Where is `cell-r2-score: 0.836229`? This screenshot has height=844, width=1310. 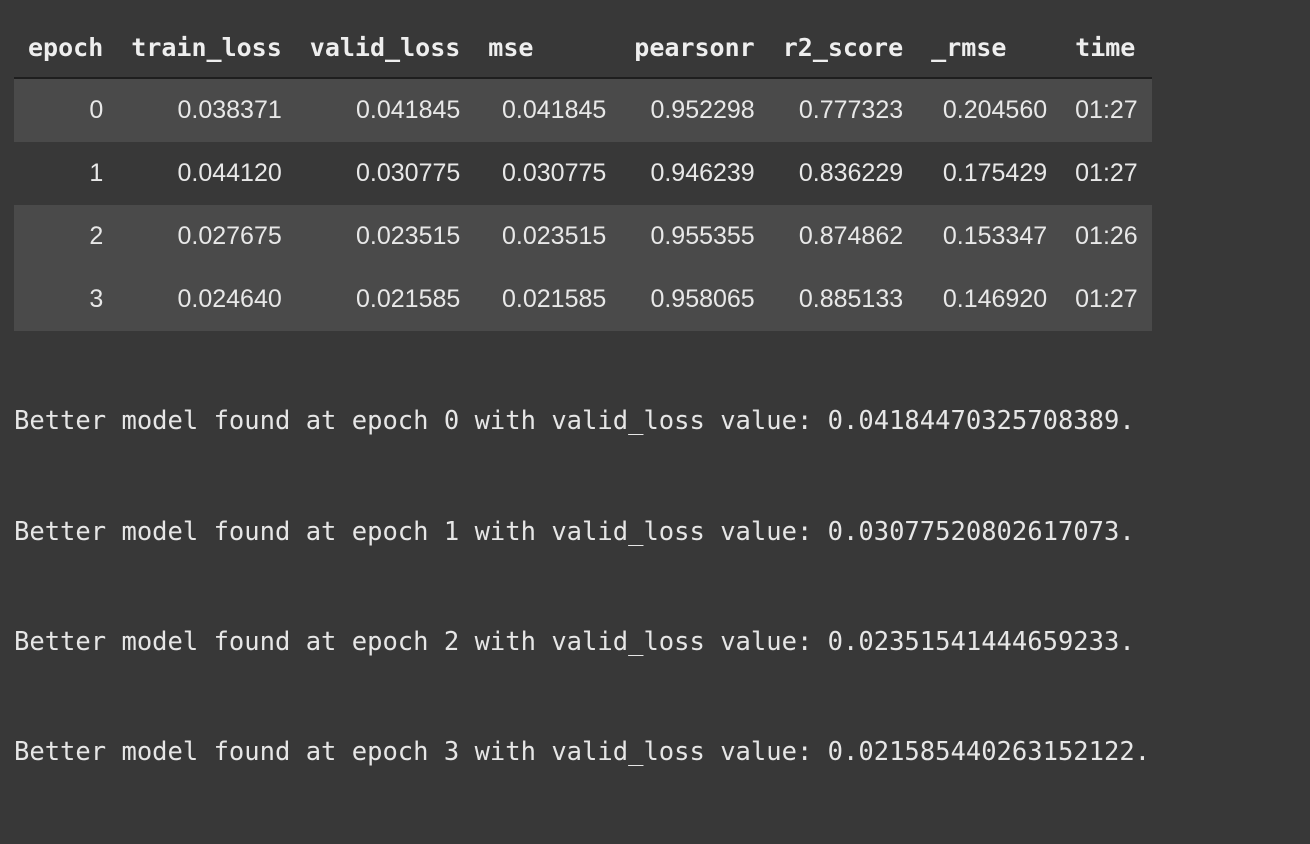
cell-r2-score: 0.836229 is located at coordinates (843, 173).